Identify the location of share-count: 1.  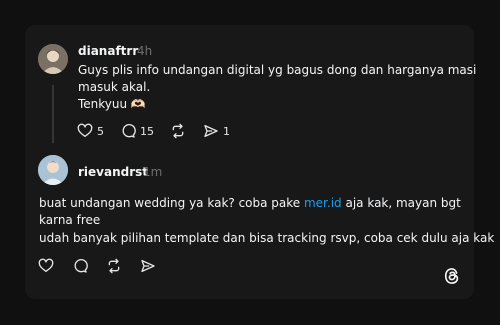
(226, 131).